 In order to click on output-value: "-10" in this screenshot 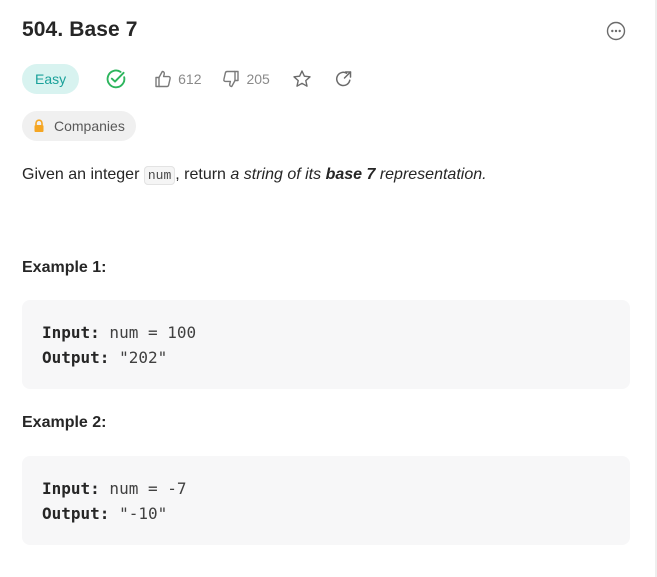, I will do `click(138, 513)`.